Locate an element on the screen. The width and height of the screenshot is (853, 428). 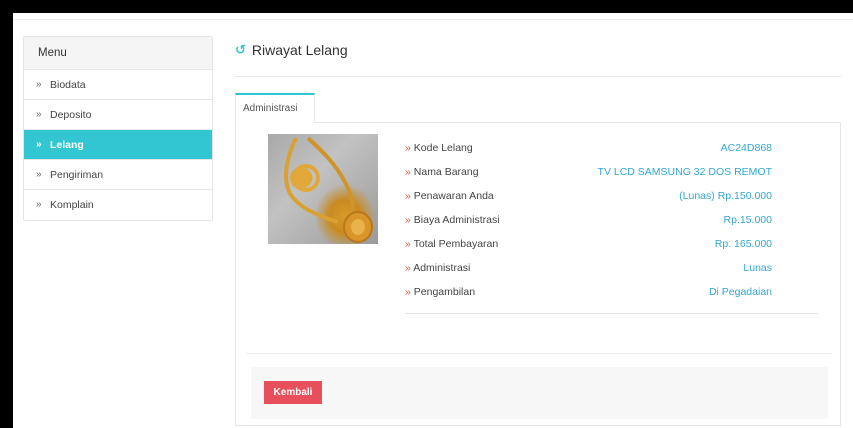
detail-row-biaya-administrasi: » Biaya Administrasi Rp.15.000 is located at coordinates (588, 226).